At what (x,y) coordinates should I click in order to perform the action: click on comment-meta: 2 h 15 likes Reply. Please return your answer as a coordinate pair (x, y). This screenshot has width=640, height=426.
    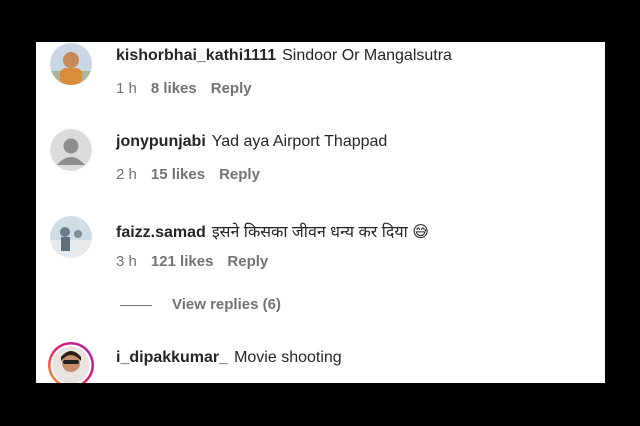
    Looking at the image, I should click on (195, 174).